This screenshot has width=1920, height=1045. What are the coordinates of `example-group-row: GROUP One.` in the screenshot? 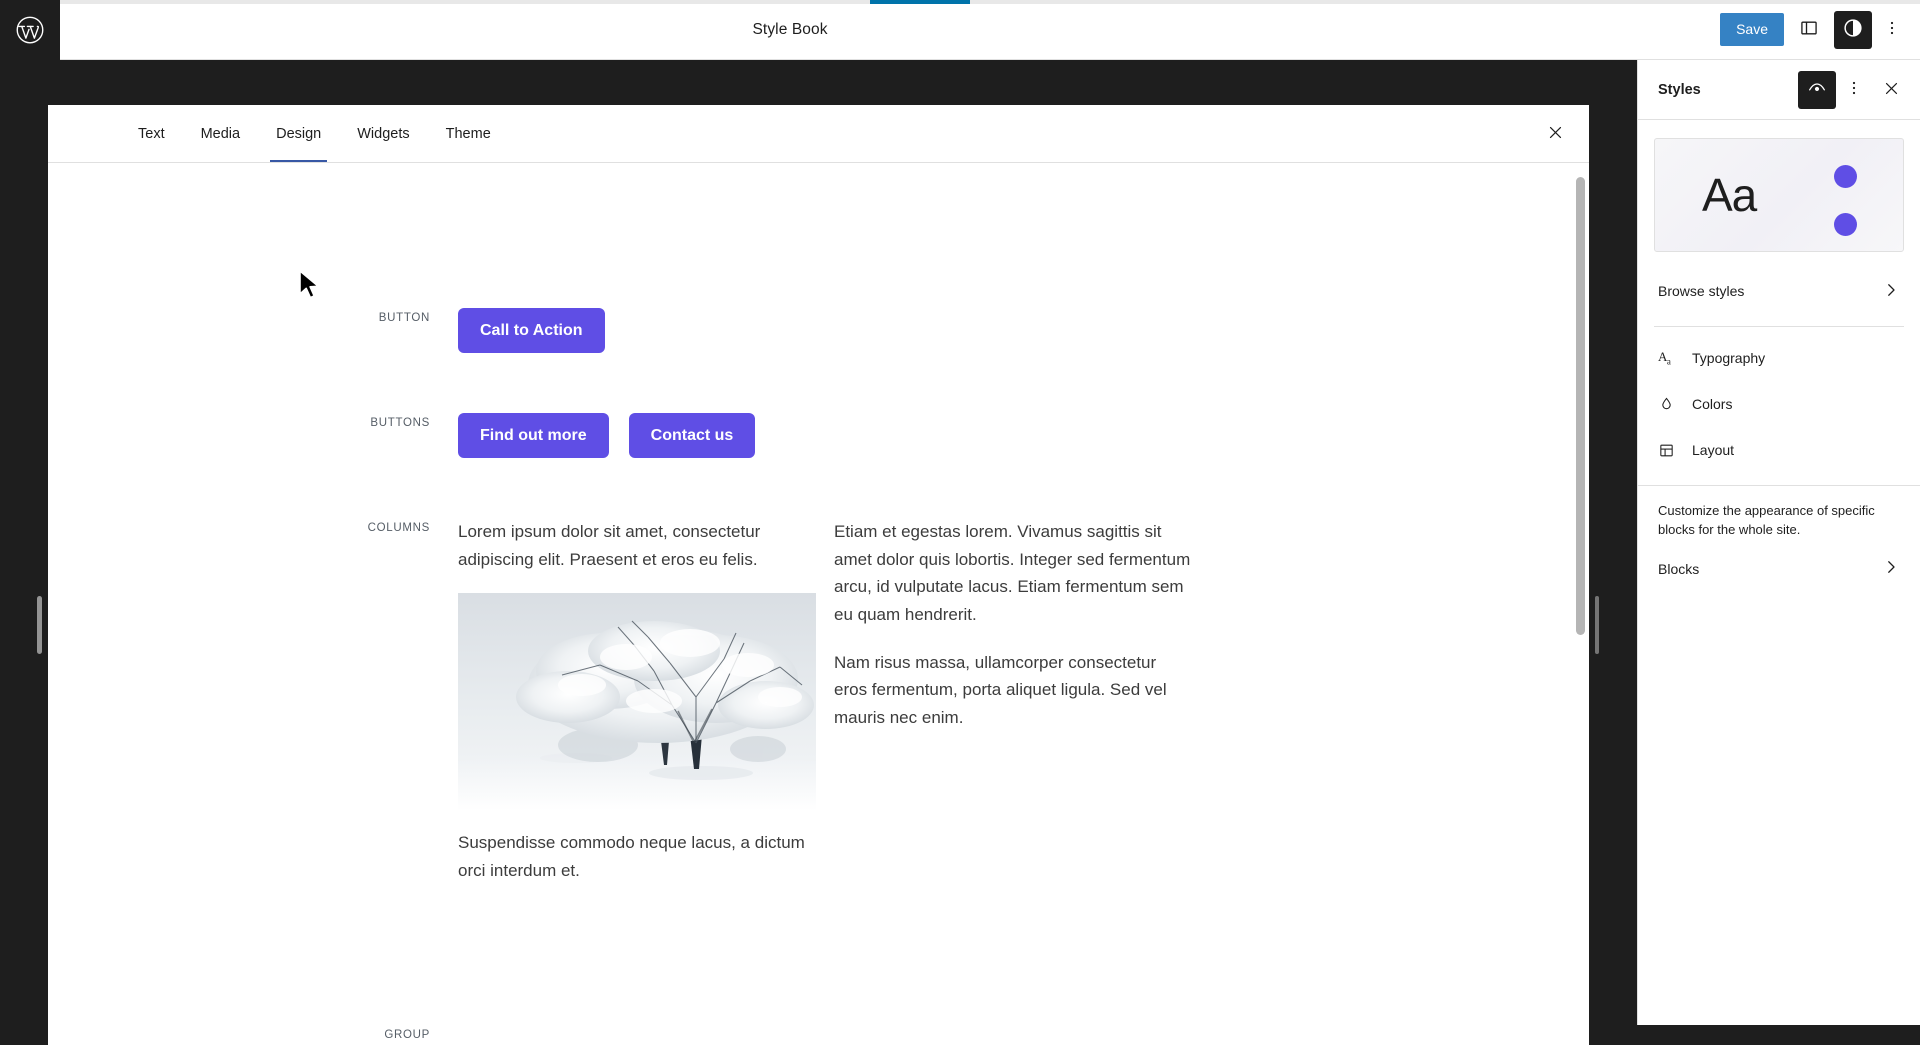 It's located at (818, 1035).